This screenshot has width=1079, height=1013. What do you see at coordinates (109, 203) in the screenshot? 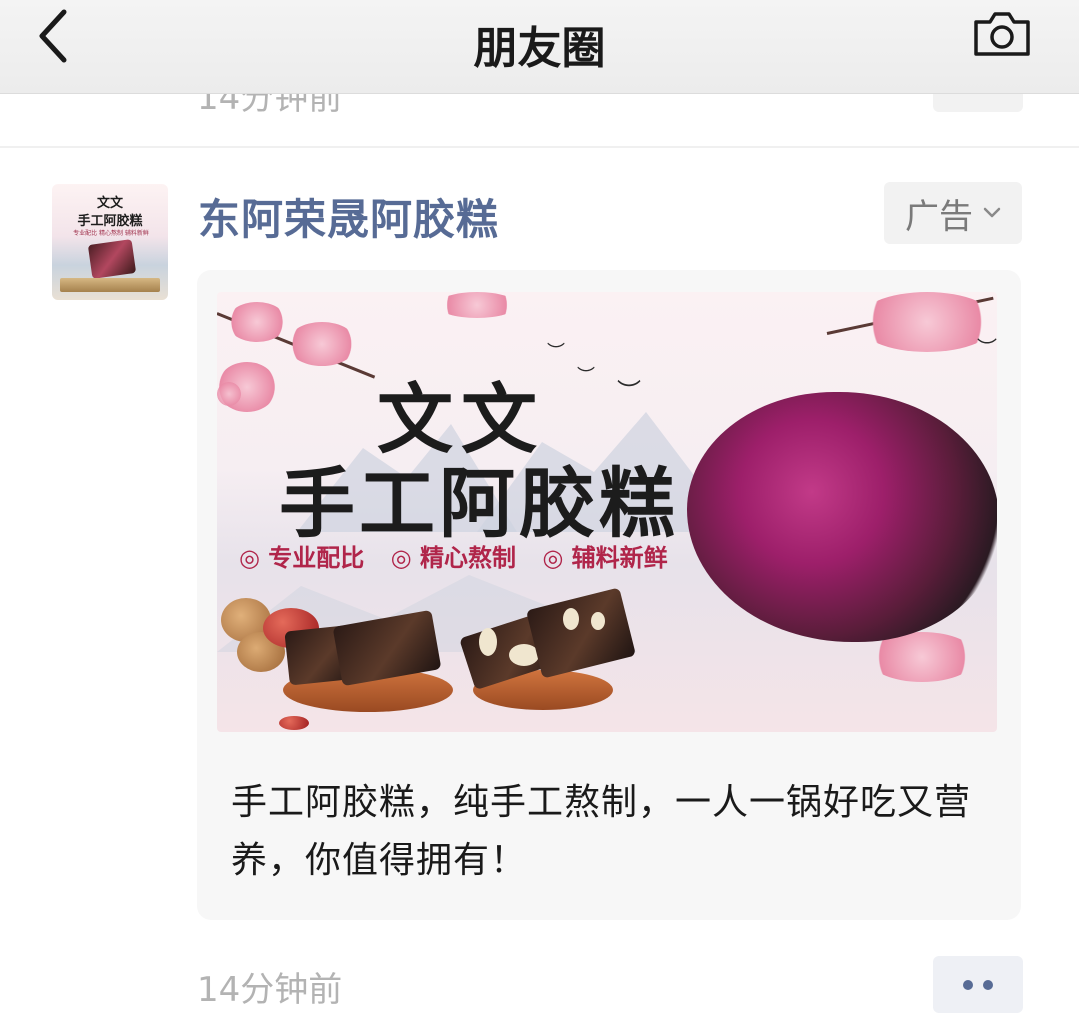
I see `avatar-title-line1: 文文` at bounding box center [109, 203].